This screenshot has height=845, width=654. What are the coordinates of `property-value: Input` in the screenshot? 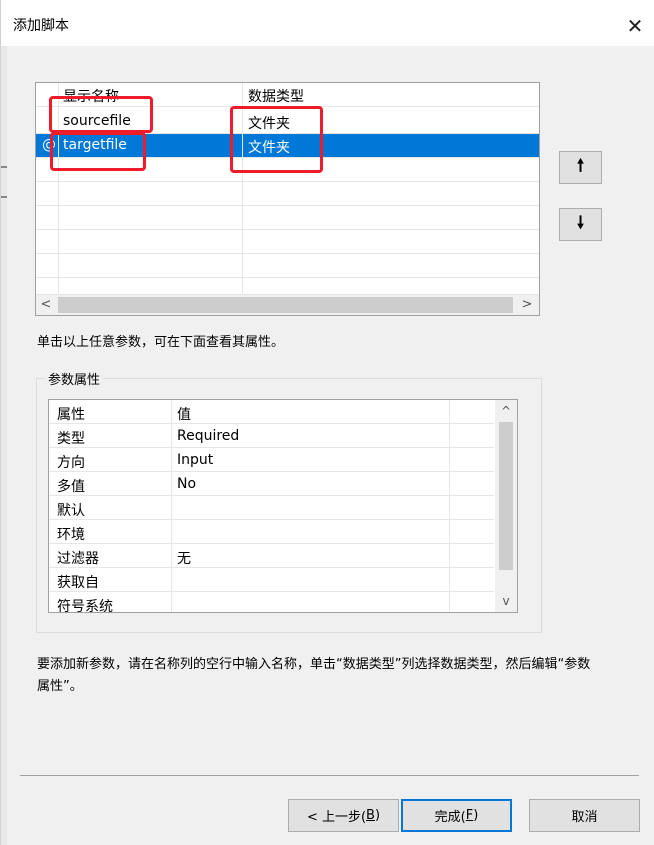 It's located at (195, 460).